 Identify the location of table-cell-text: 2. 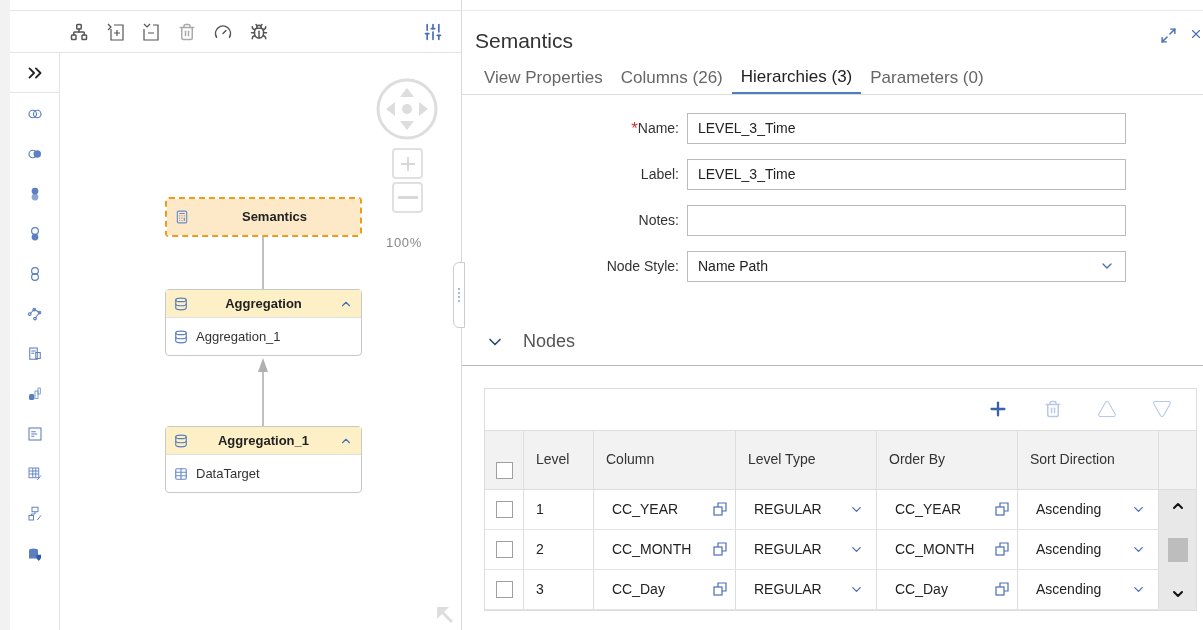
(540, 549).